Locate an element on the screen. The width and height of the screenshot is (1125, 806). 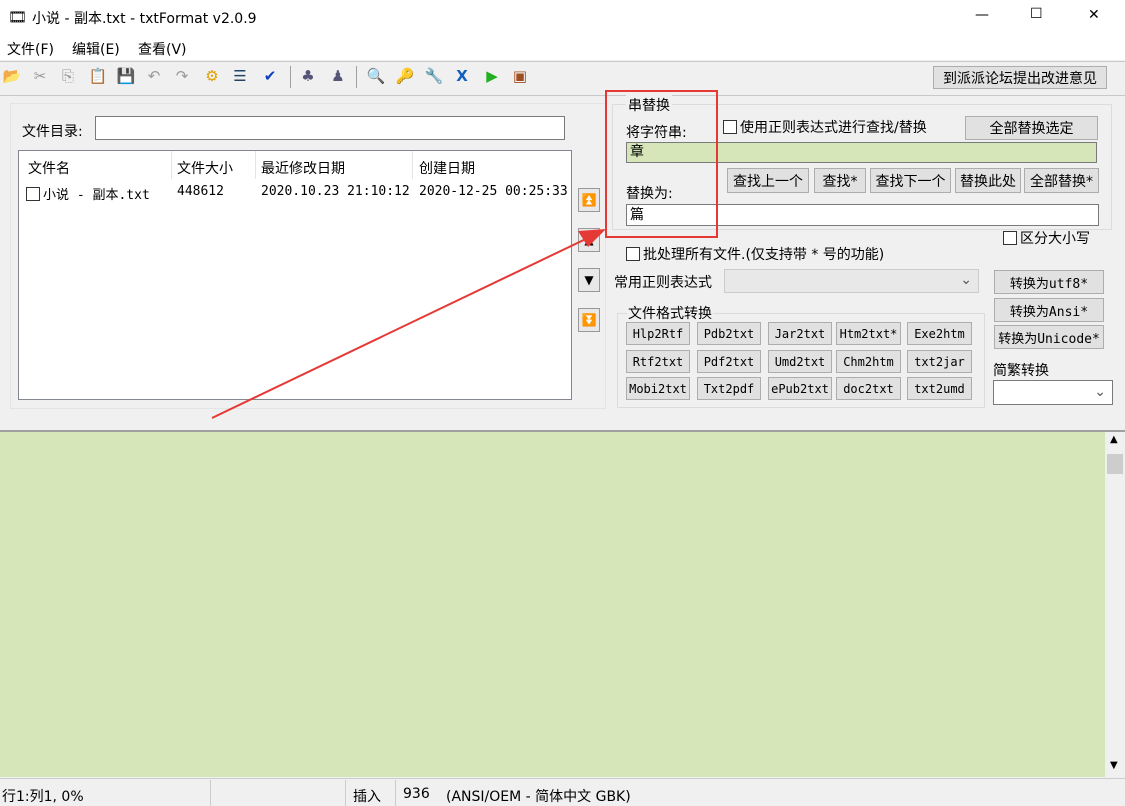
person-icon: ♟ is located at coordinates (338, 76).